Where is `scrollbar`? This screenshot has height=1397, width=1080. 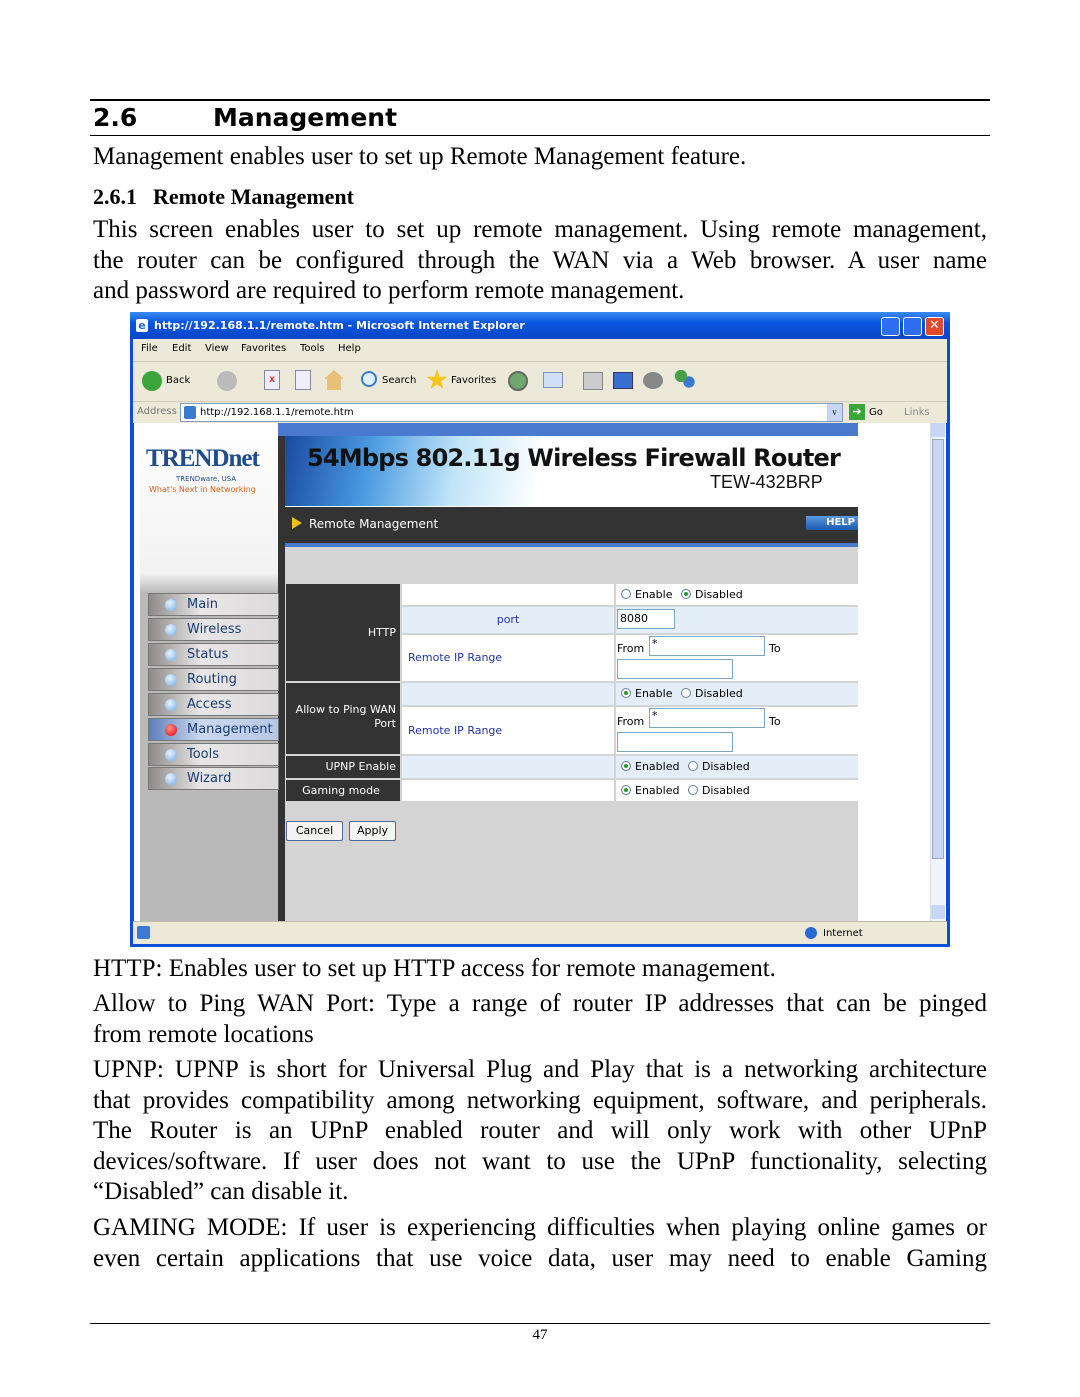 scrollbar is located at coordinates (937, 672).